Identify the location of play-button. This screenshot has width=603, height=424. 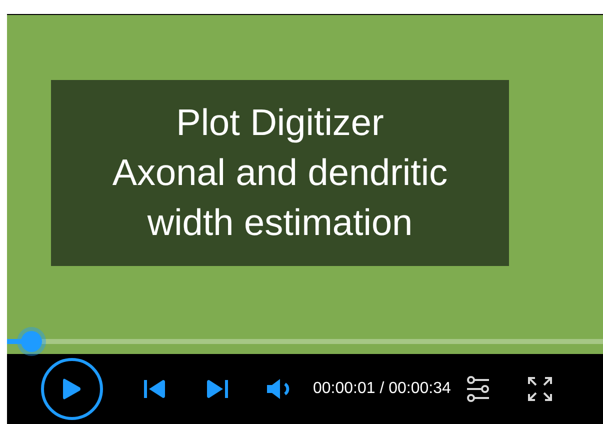
(72, 389).